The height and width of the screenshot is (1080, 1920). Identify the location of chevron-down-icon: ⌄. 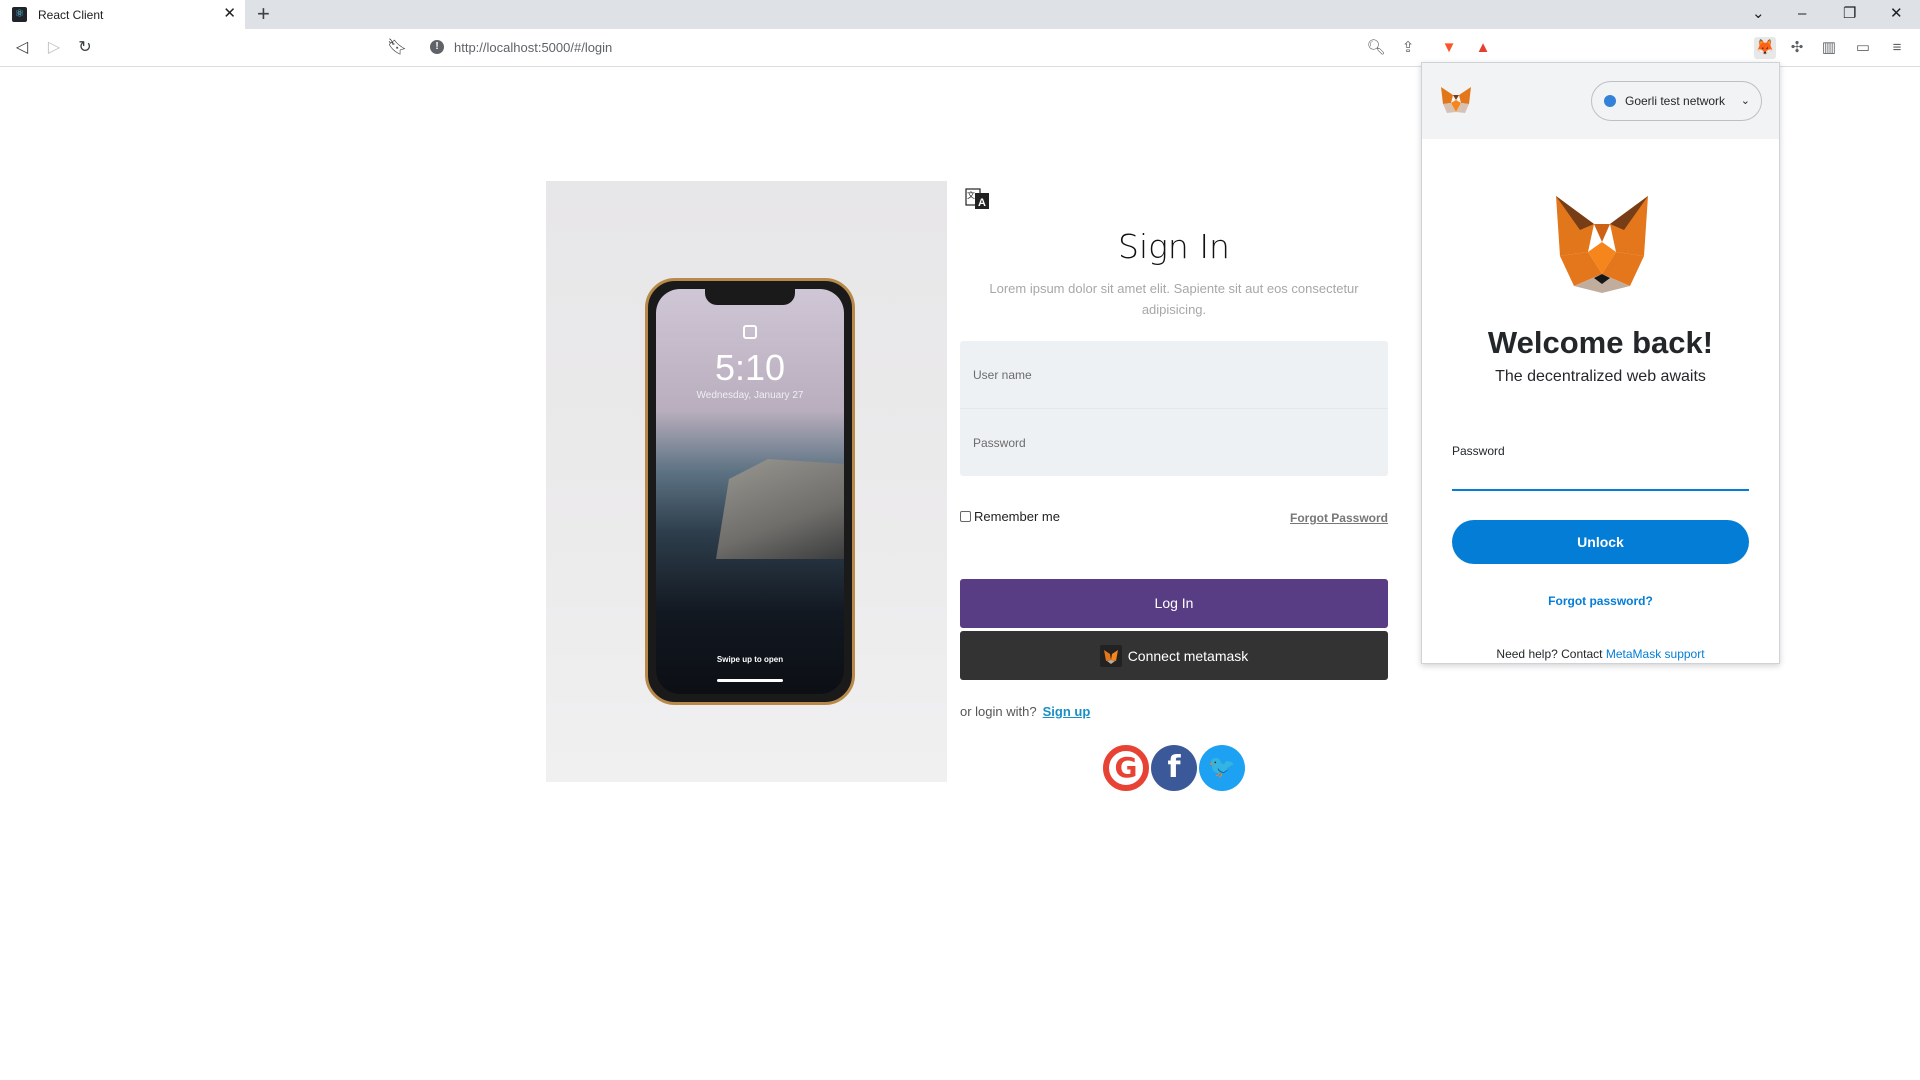
(1745, 101).